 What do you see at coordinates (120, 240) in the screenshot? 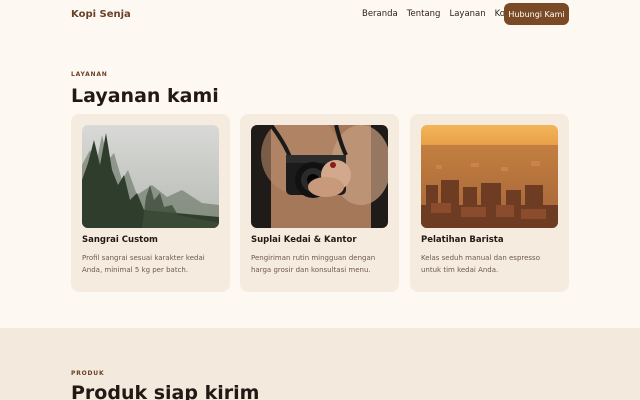
I see `service-card-title: Sangrai Custom` at bounding box center [120, 240].